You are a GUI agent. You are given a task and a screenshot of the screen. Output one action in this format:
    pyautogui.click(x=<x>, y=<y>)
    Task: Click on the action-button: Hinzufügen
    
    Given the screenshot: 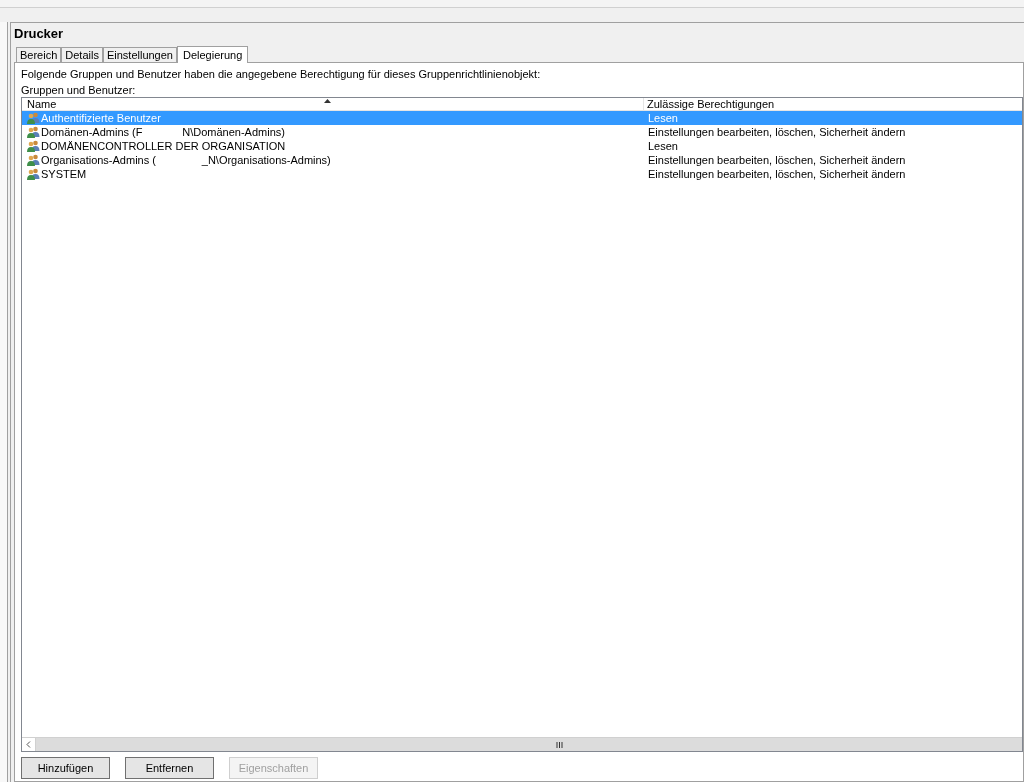 What is the action you would take?
    pyautogui.click(x=65, y=768)
    